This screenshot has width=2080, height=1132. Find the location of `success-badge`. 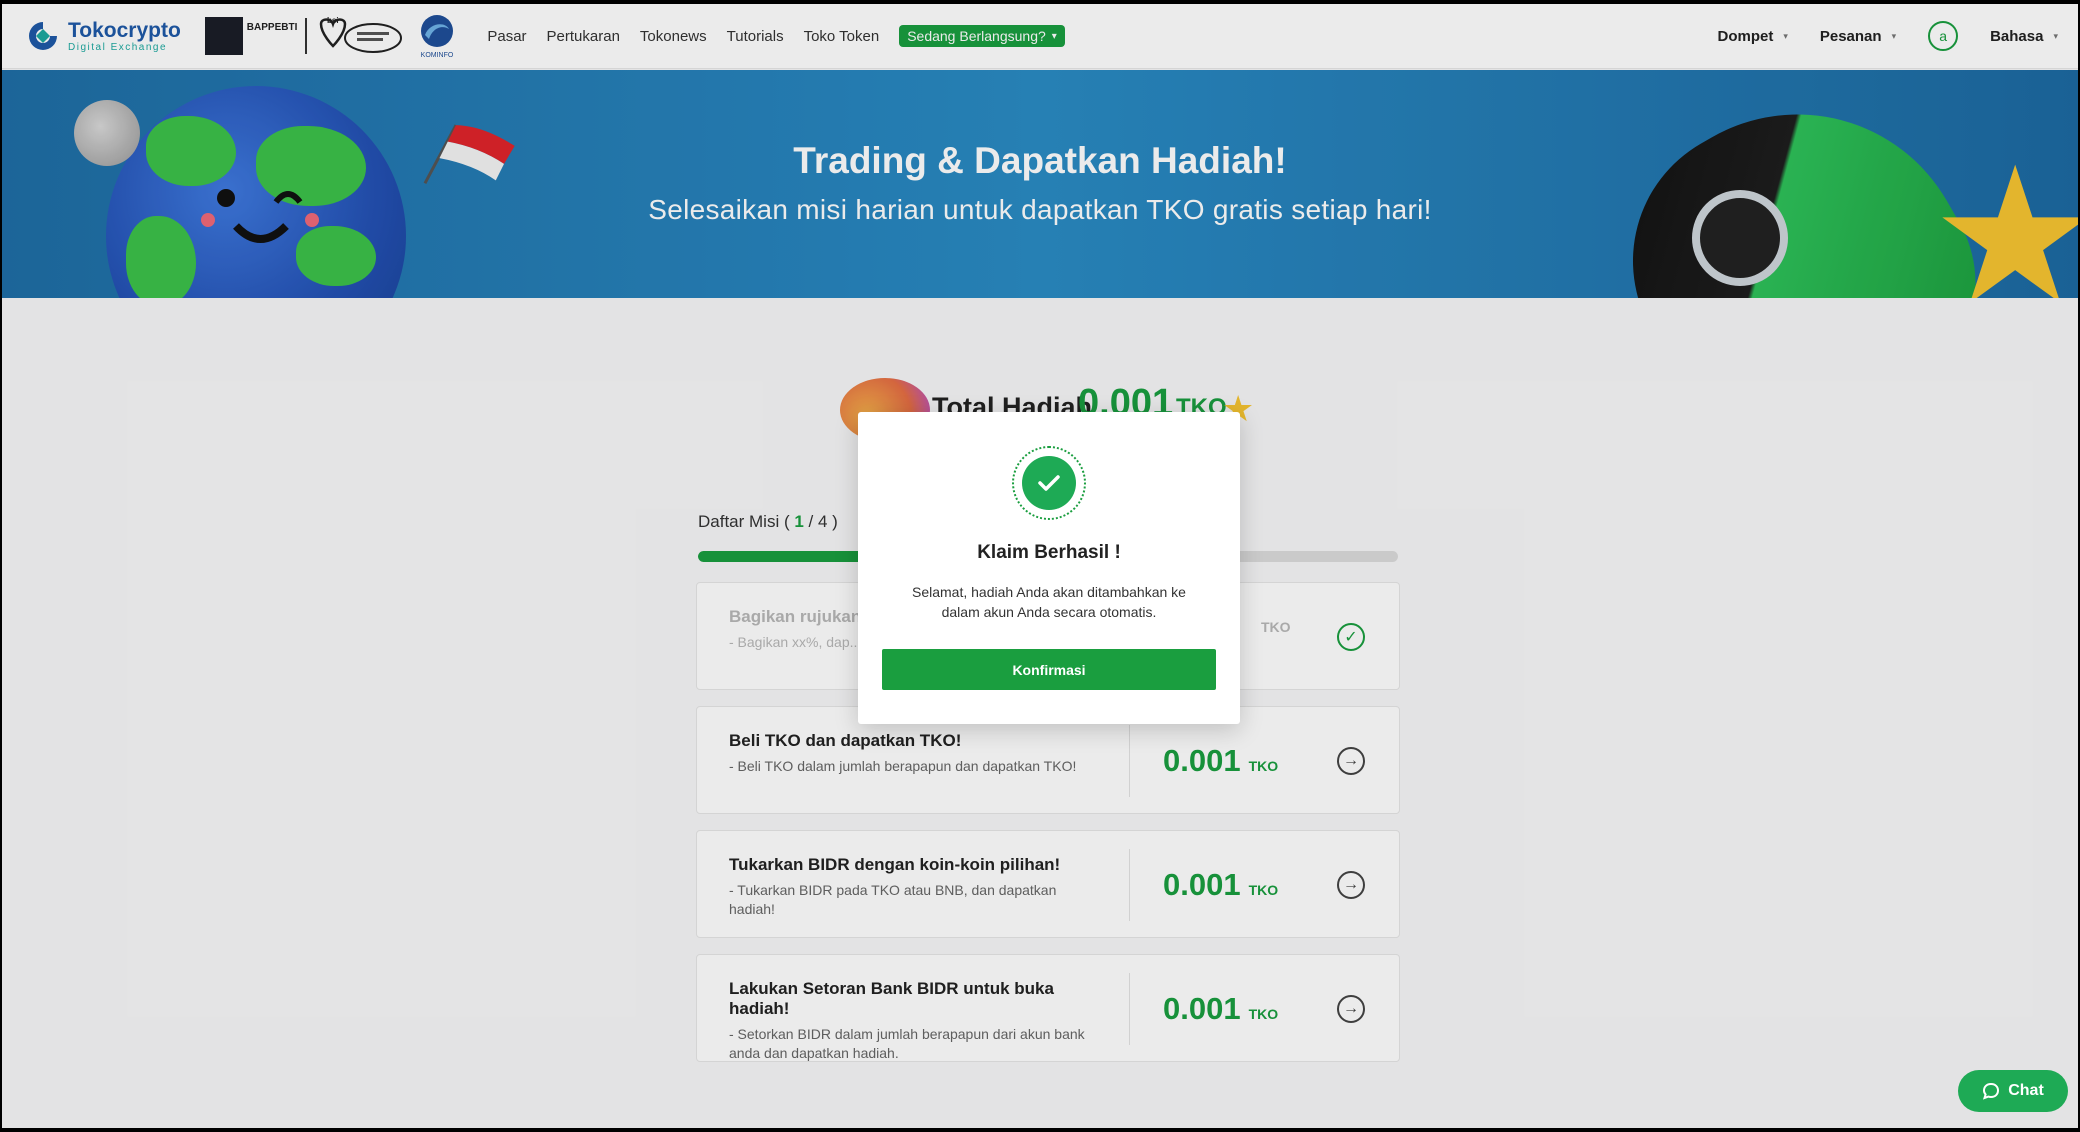

success-badge is located at coordinates (1049, 483).